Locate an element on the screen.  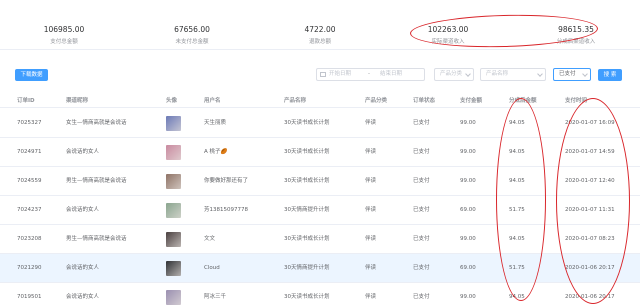
cell-pay-time: 2020-01-07 12:40 is located at coordinates (590, 181).